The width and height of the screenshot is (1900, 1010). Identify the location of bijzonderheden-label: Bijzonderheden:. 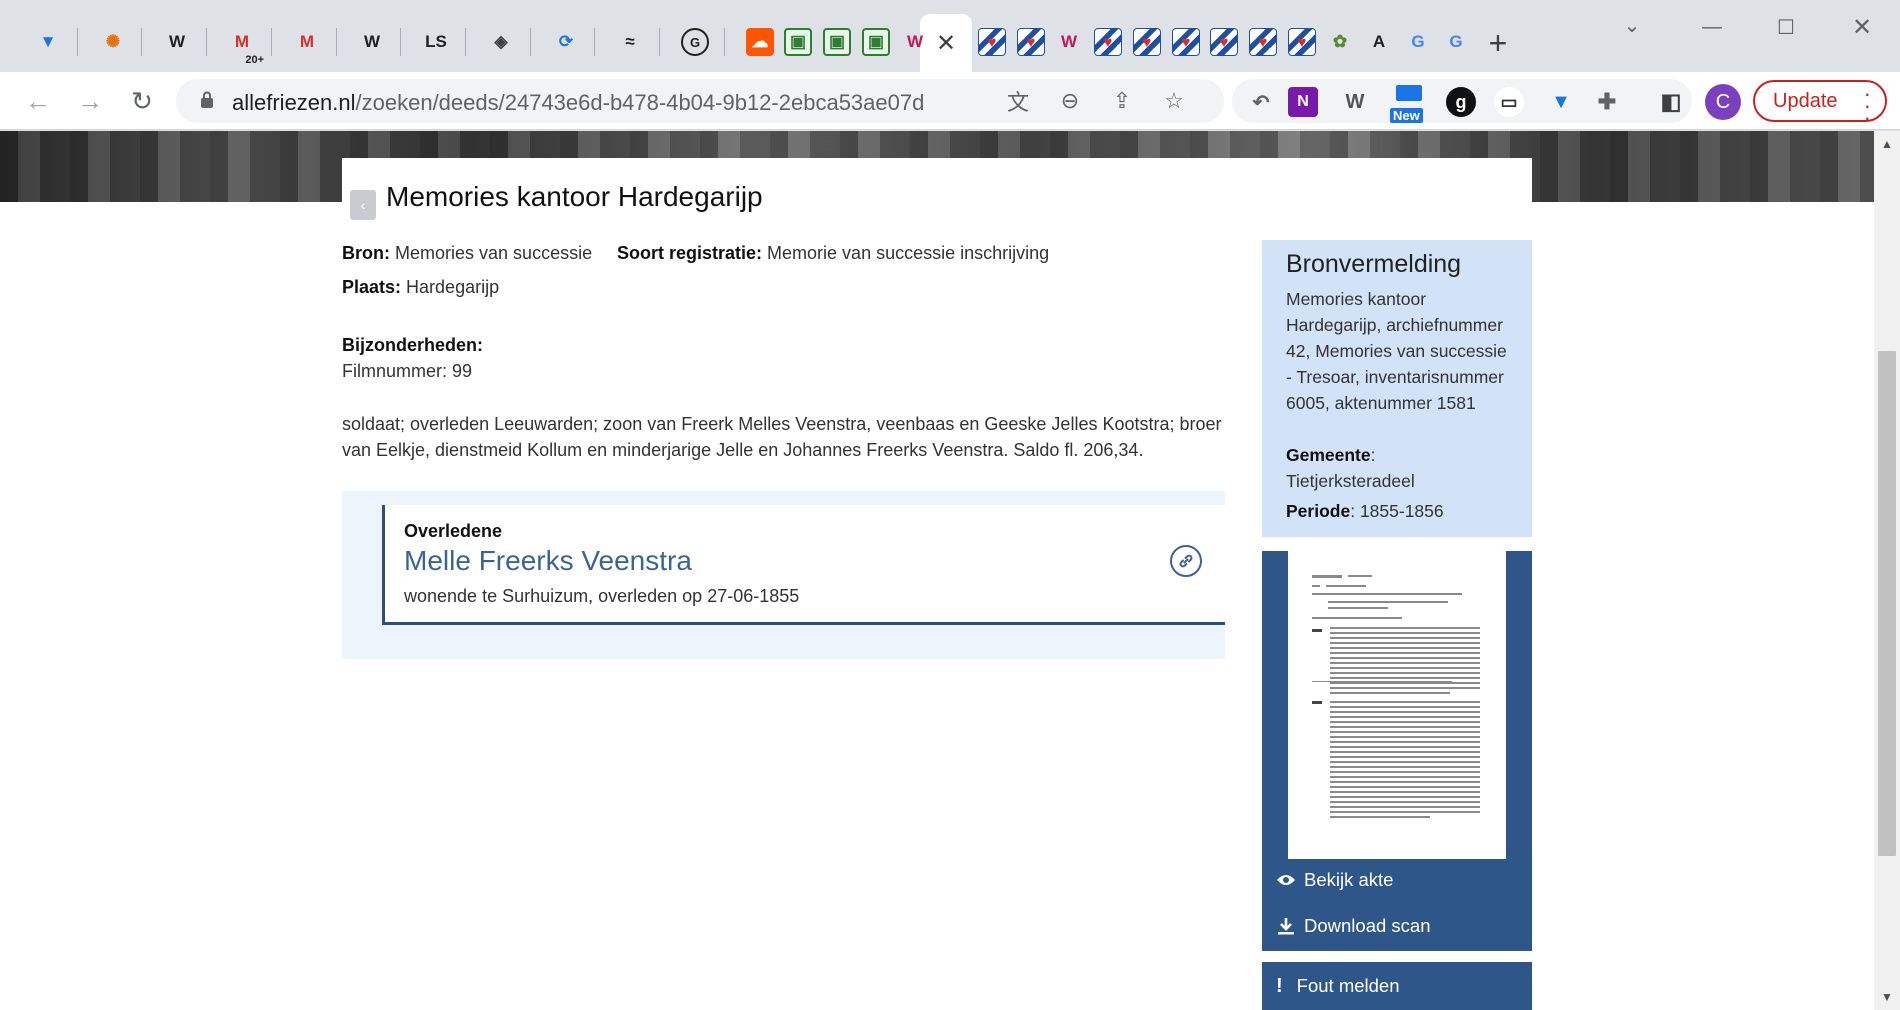
(413, 345).